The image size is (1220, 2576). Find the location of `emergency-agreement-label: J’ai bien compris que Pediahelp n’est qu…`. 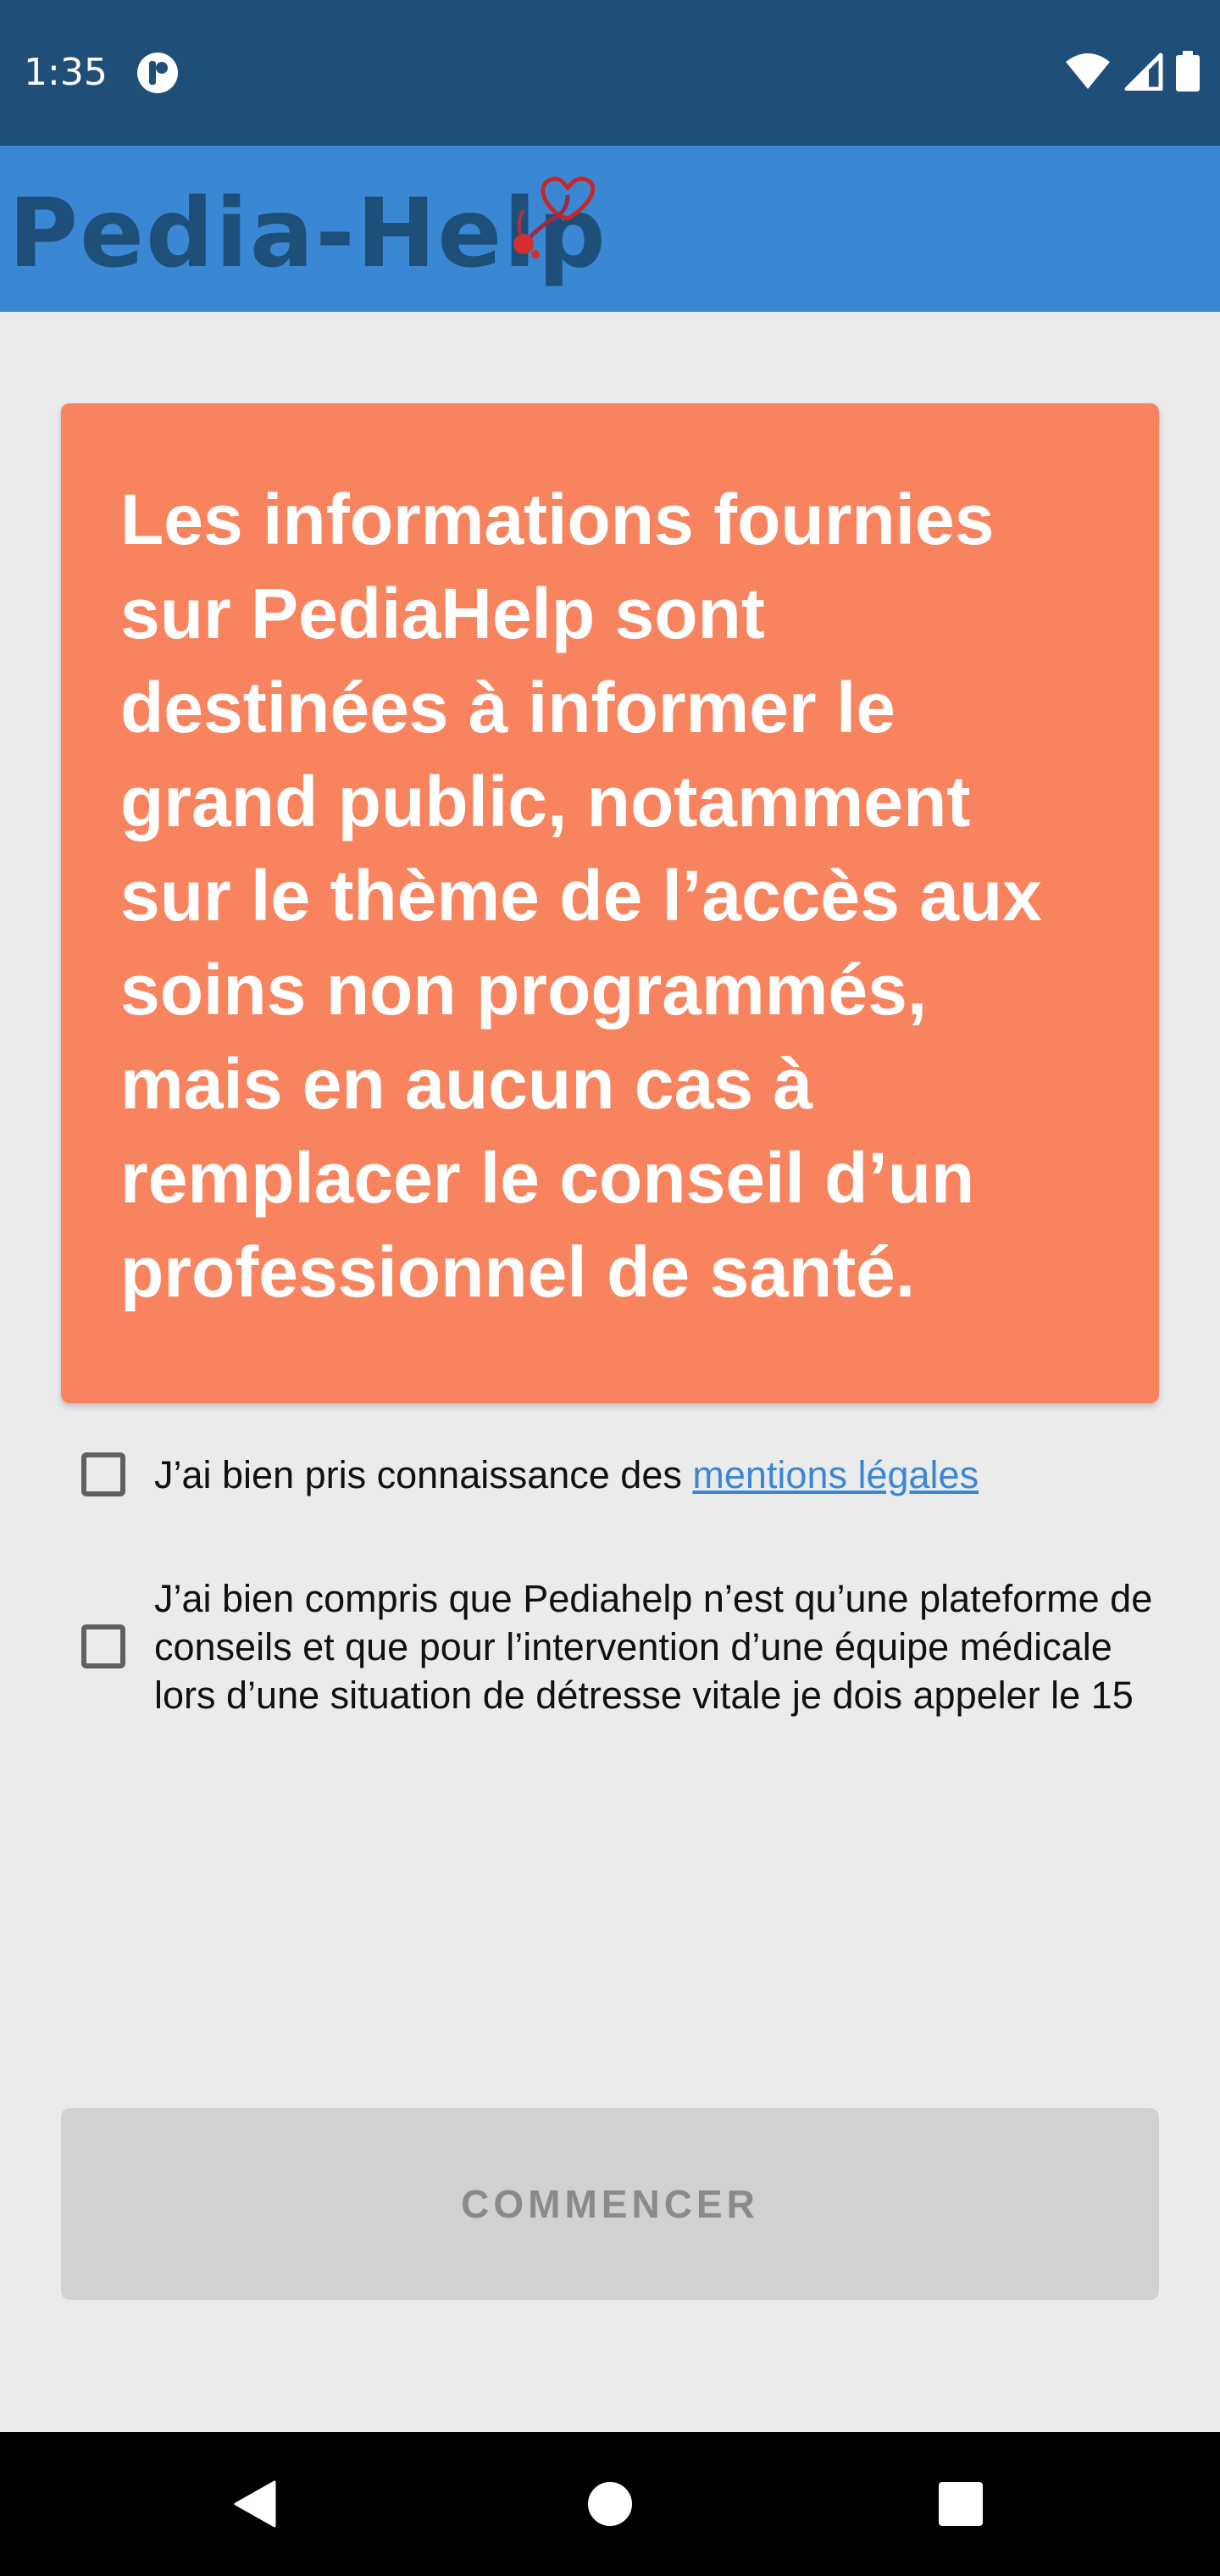

emergency-agreement-label: J’ai bien compris que Pediahelp n’est qu… is located at coordinates (653, 1646).